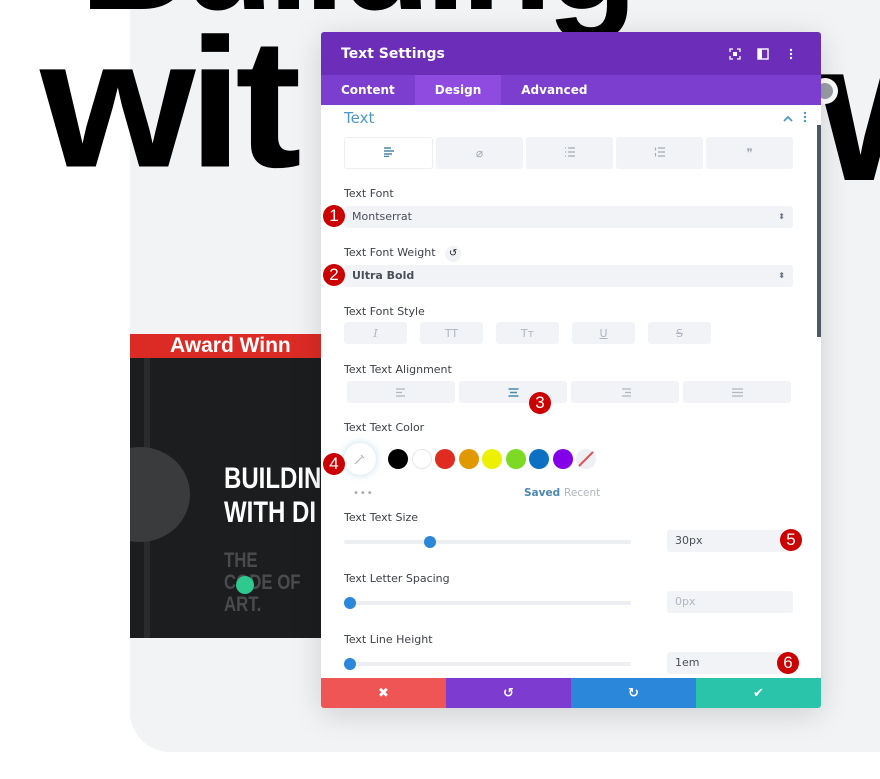  Describe the element at coordinates (160, 494) in the screenshot. I see `book-circle` at that location.